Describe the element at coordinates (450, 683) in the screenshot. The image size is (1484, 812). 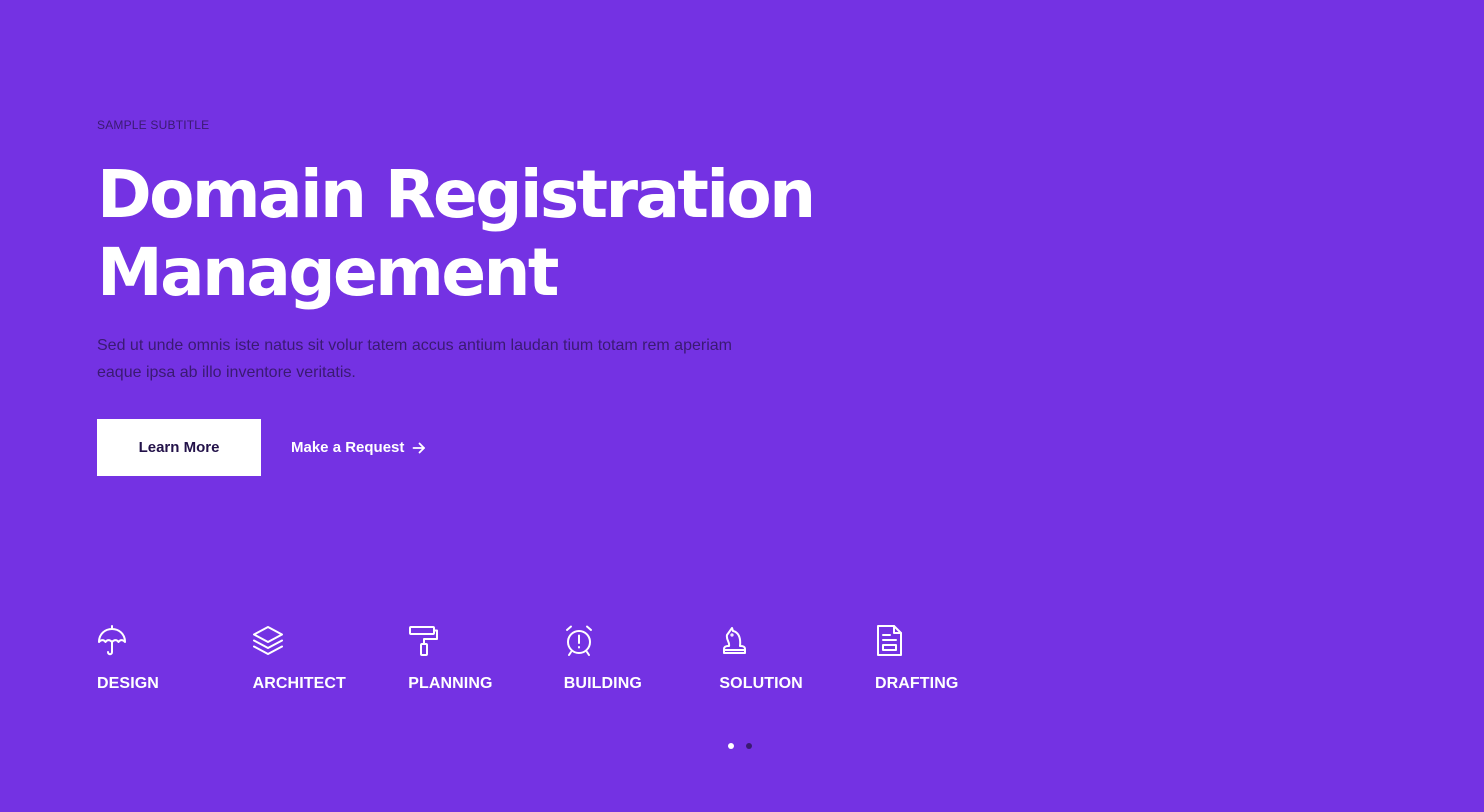
I see `feature-label: PLANNING` at that location.